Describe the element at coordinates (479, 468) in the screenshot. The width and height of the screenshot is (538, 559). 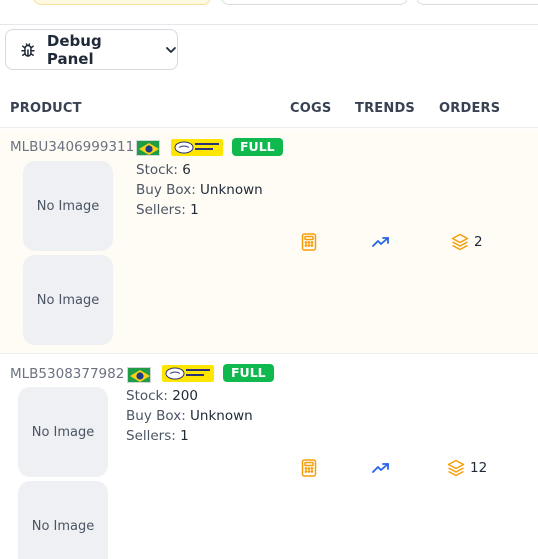
I see `orders-count: 12` at that location.